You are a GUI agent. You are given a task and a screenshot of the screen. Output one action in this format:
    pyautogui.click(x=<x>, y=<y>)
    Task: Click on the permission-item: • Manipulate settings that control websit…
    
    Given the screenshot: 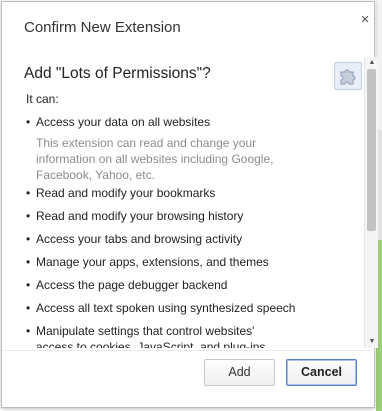 What is the action you would take?
    pyautogui.click(x=176, y=331)
    